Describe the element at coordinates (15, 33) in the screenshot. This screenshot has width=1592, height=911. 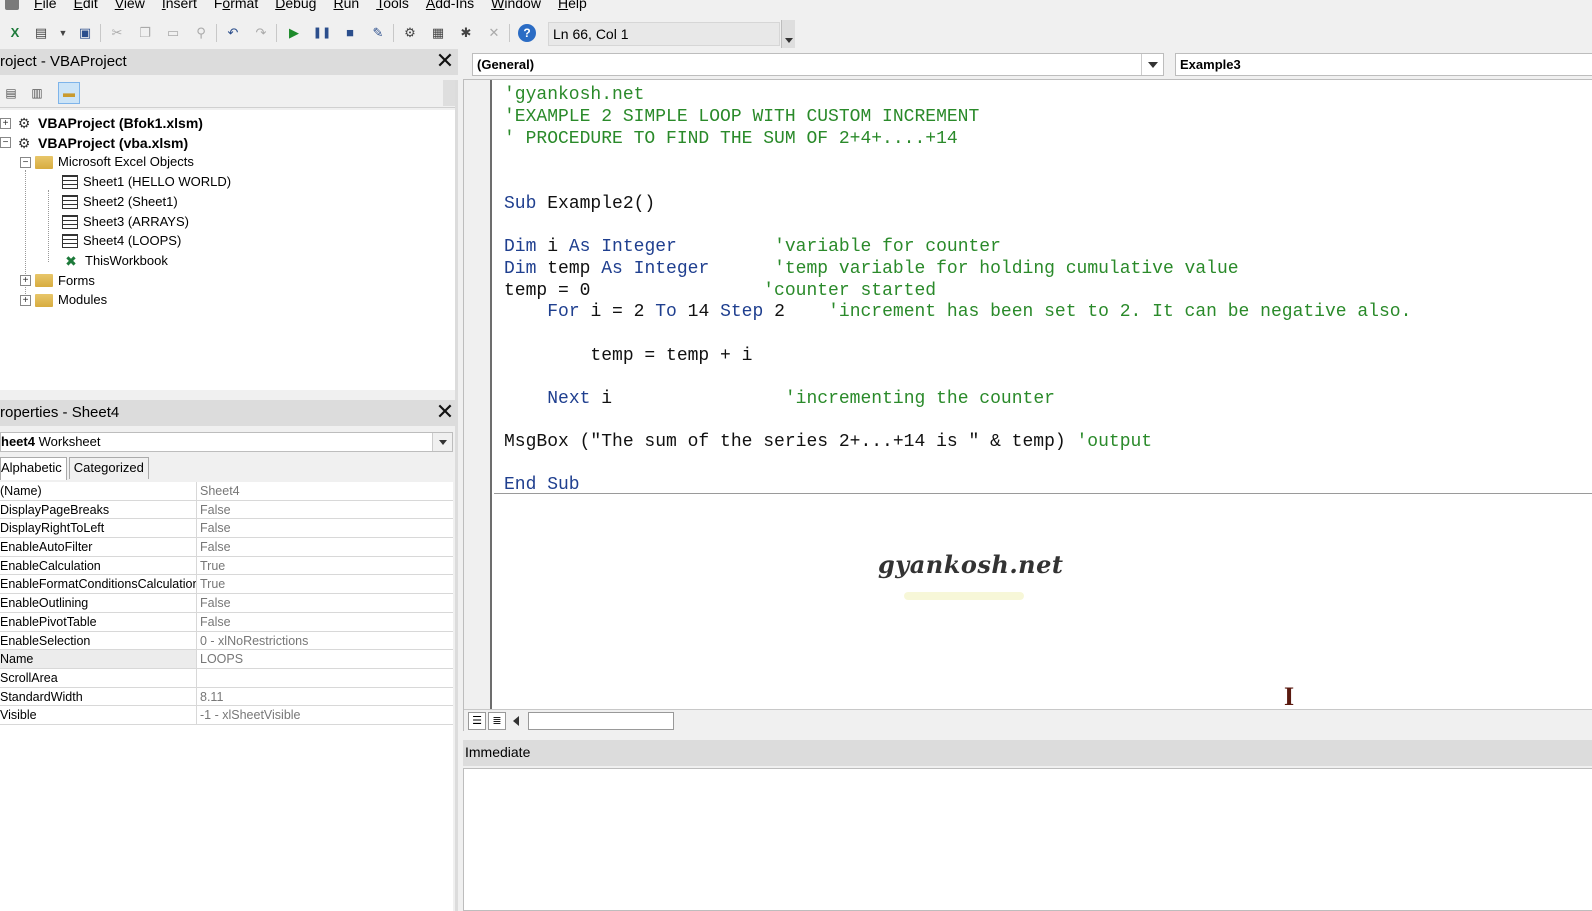
I see `excel-icon: X` at that location.